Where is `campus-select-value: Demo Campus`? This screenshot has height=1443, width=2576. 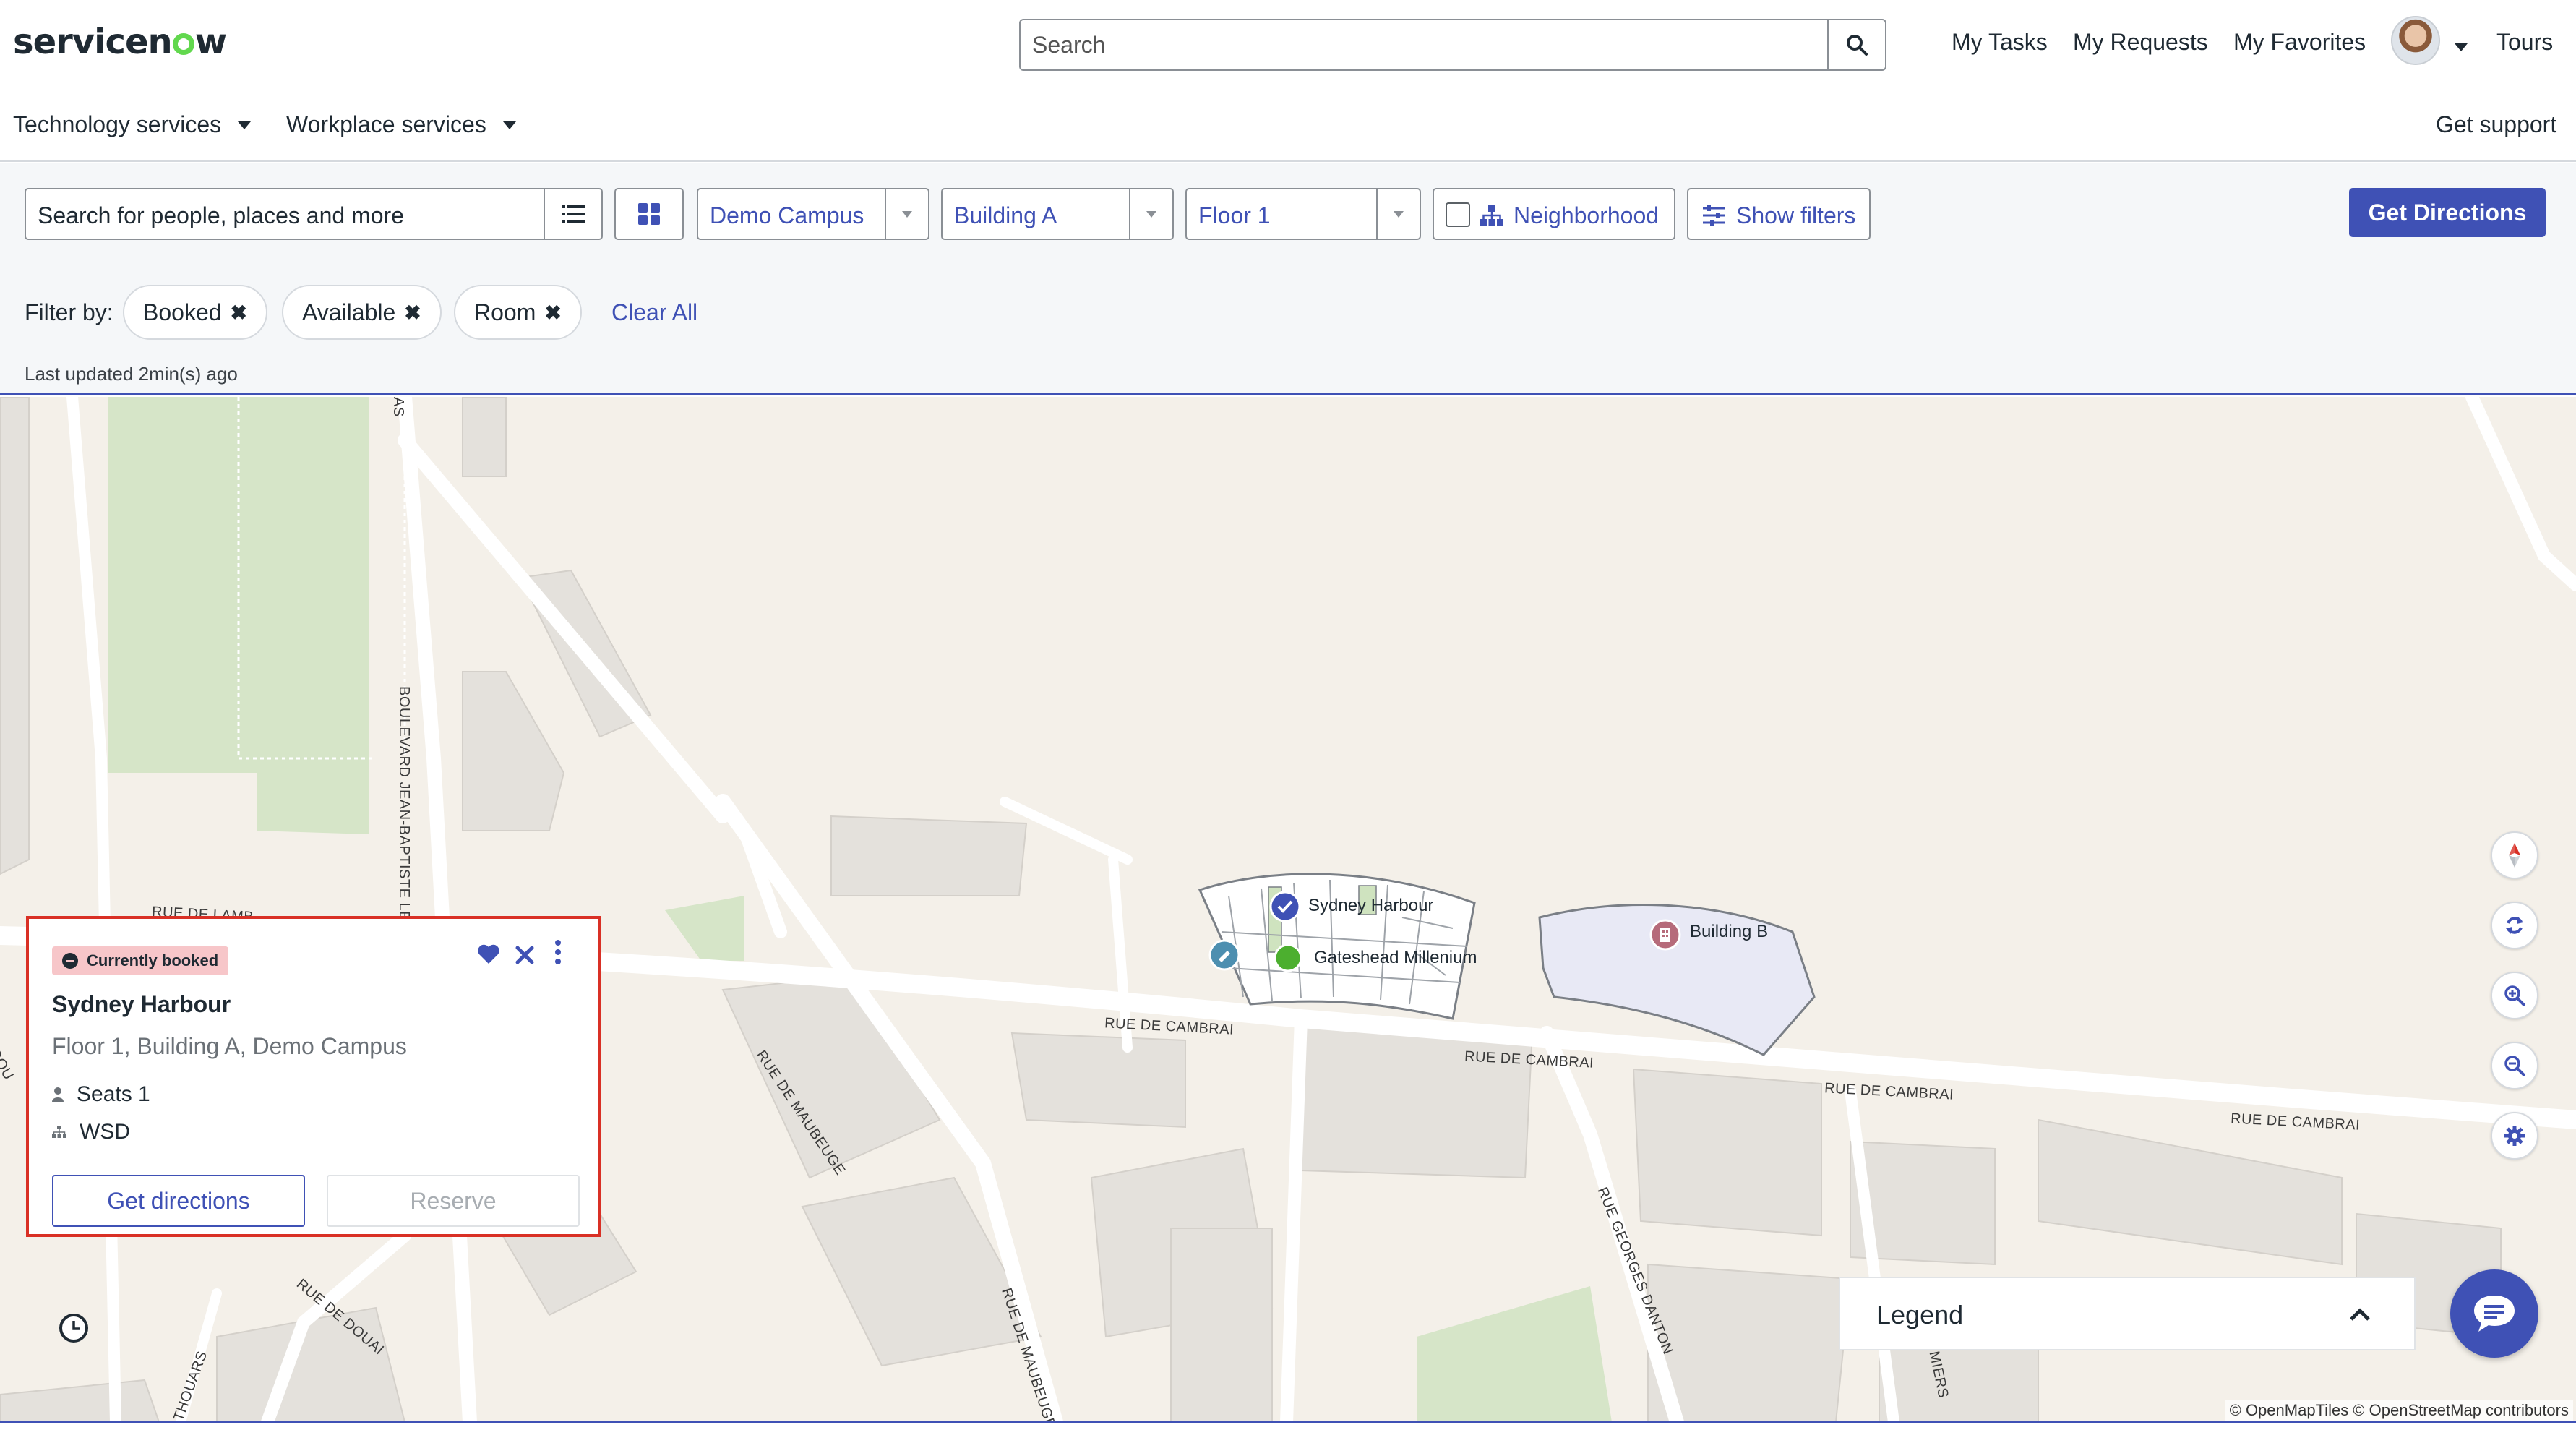 campus-select-value: Demo Campus is located at coordinates (787, 215).